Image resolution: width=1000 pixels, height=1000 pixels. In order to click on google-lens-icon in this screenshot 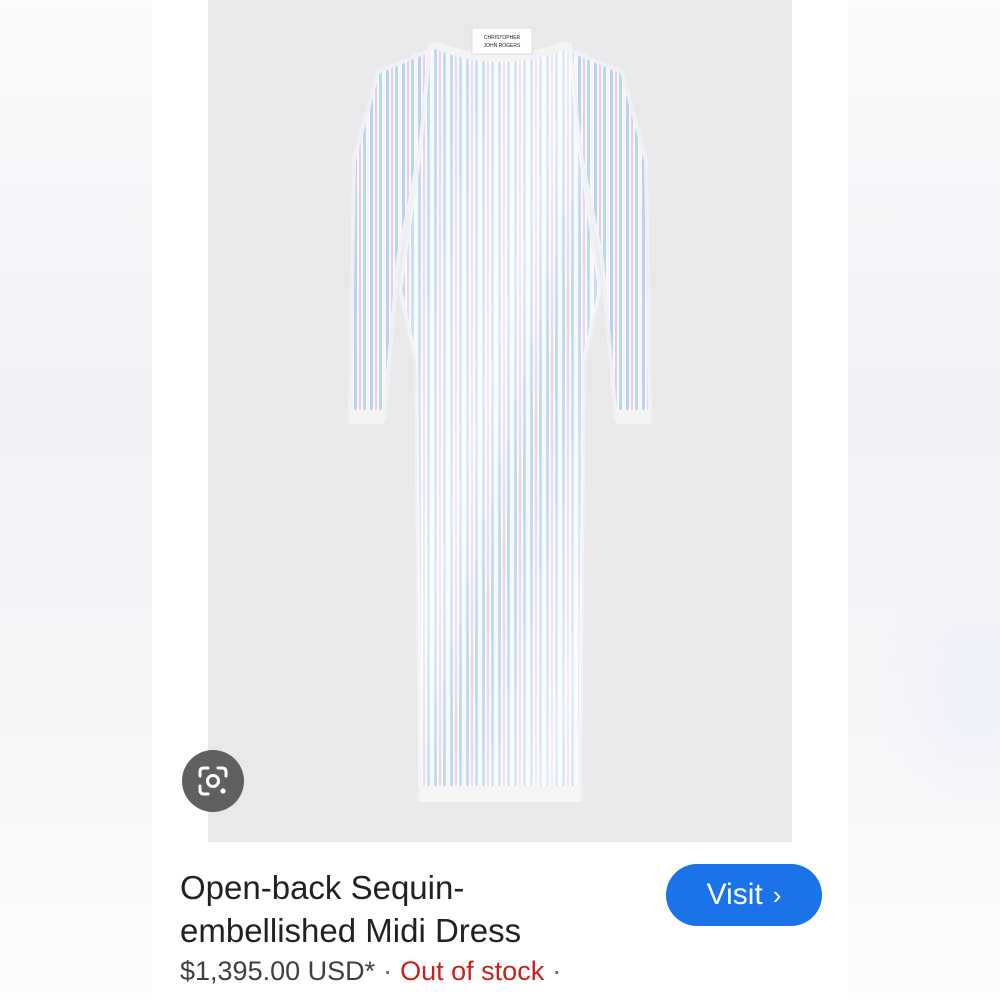, I will do `click(213, 781)`.